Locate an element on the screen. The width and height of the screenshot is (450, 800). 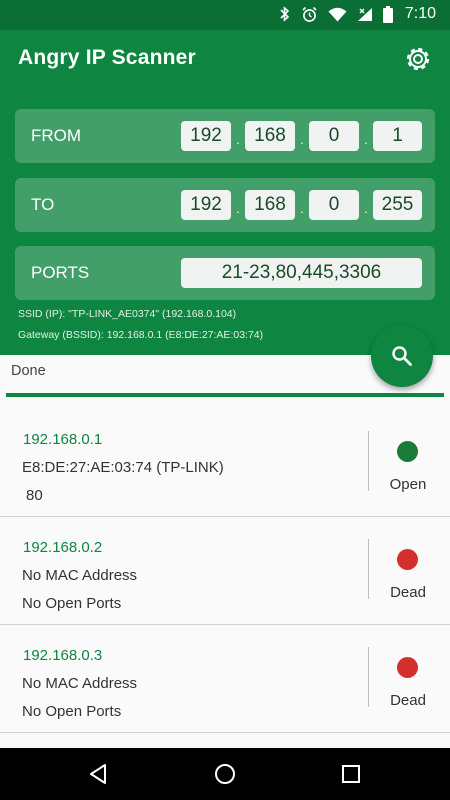
to-label: TO is located at coordinates (43, 204).